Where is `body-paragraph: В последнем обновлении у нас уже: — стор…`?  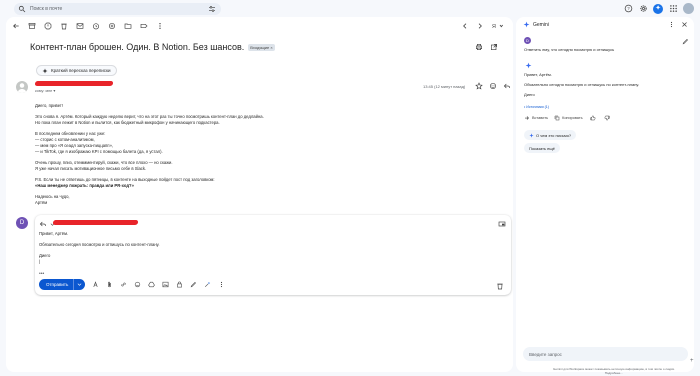 body-paragraph: В последнем обновлении у нас уже: — стор… is located at coordinates (99, 142).